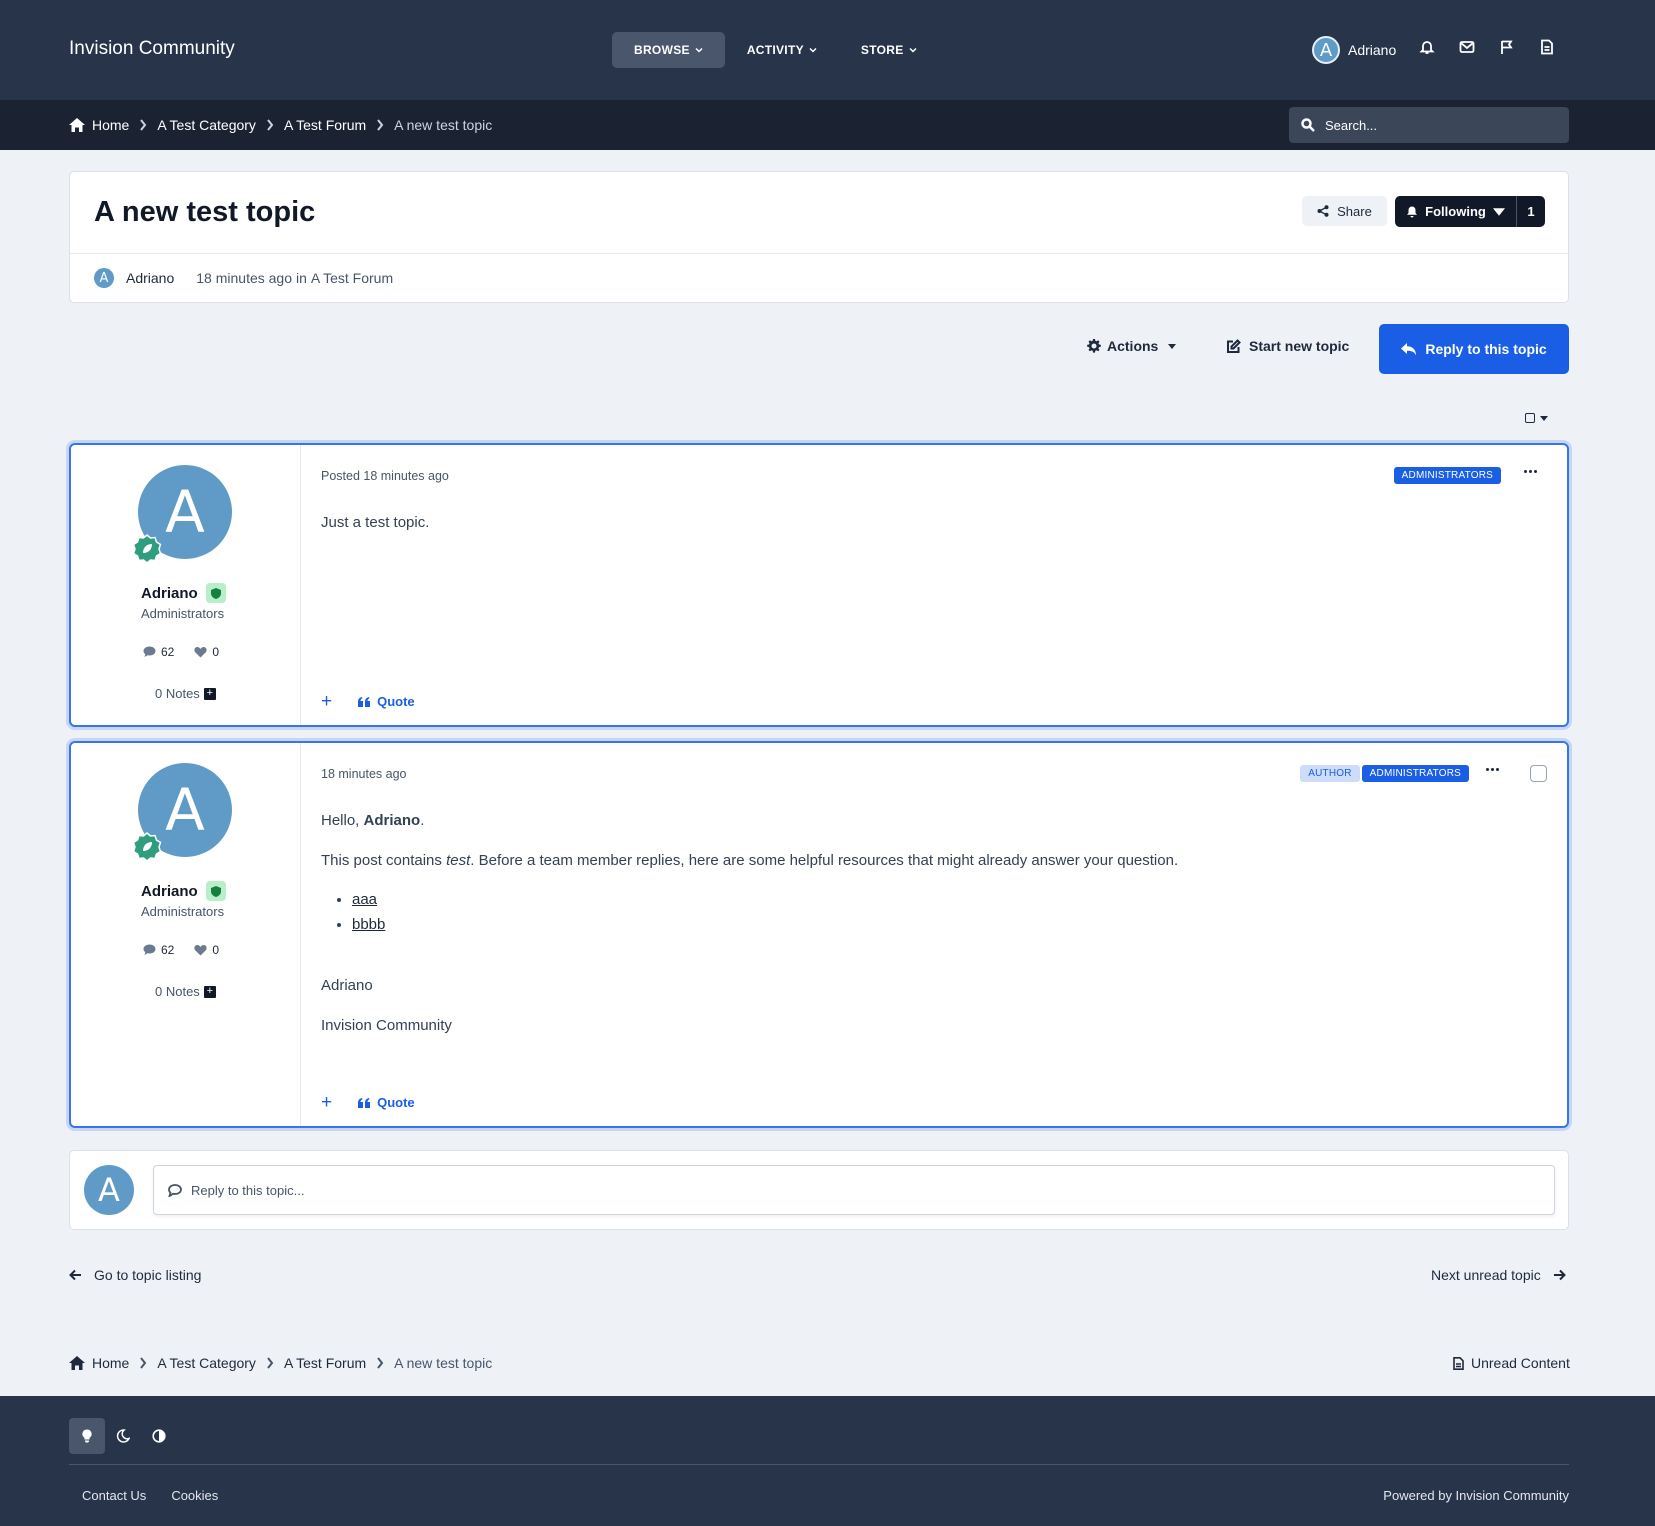 The width and height of the screenshot is (1655, 1526). What do you see at coordinates (1447, 475) in the screenshot?
I see `post-tags: ADMINISTRATORS` at bounding box center [1447, 475].